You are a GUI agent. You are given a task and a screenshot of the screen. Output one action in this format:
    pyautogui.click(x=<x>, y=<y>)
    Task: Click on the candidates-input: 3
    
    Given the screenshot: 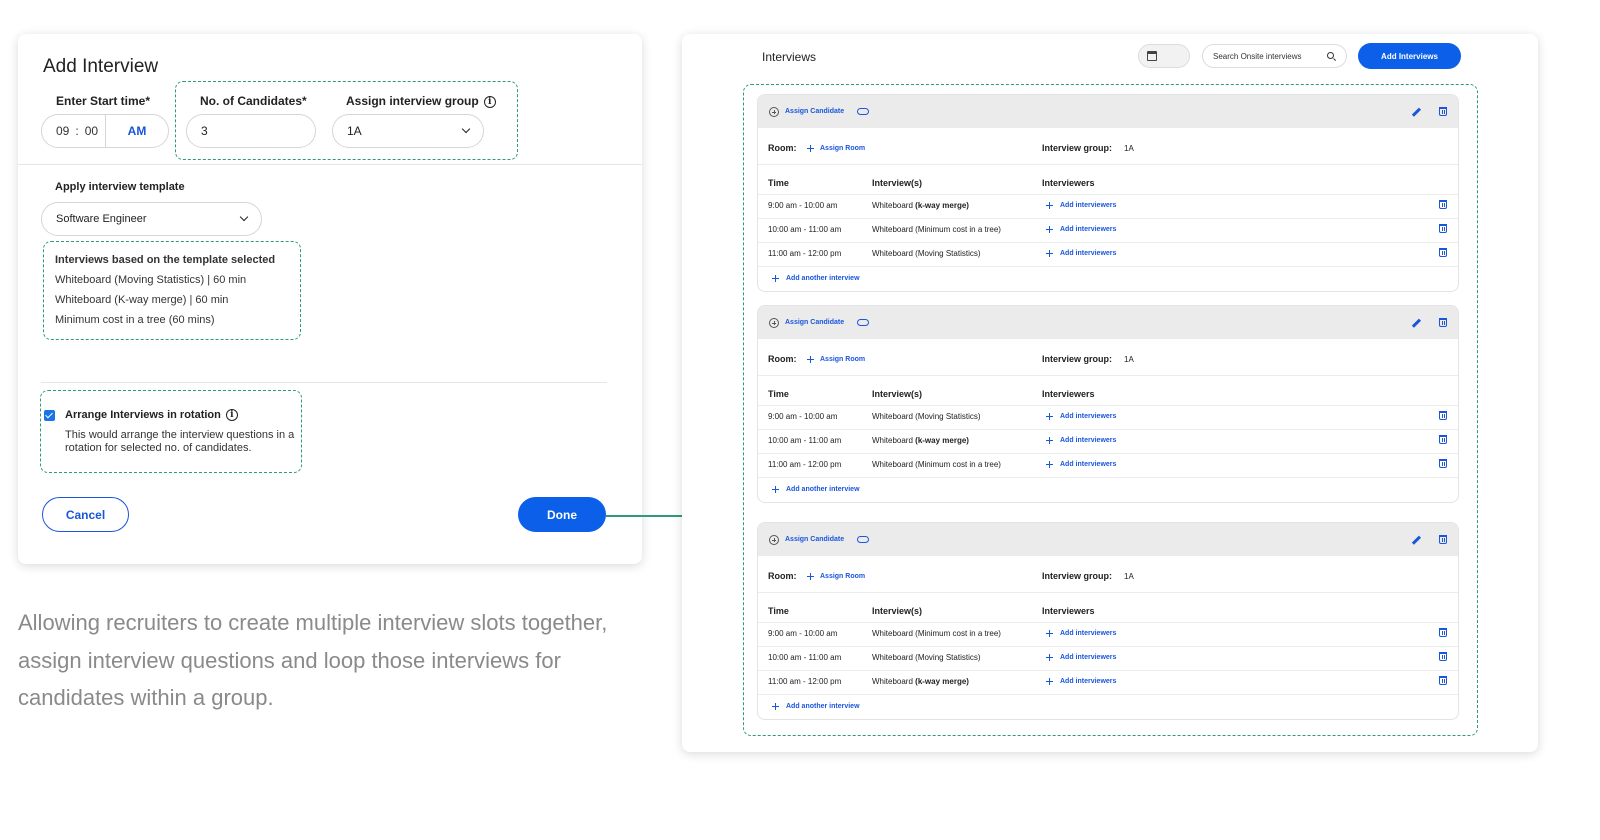 What is the action you would take?
    pyautogui.click(x=251, y=131)
    